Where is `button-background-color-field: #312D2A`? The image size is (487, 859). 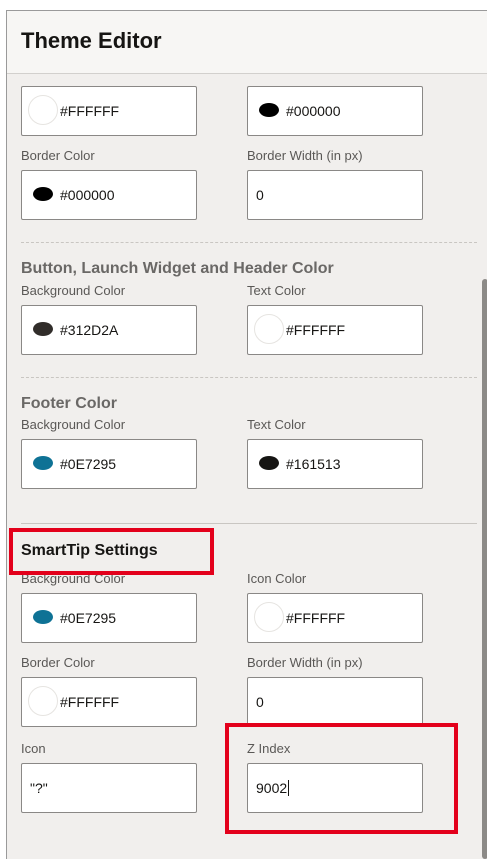
button-background-color-field: #312D2A is located at coordinates (109, 330).